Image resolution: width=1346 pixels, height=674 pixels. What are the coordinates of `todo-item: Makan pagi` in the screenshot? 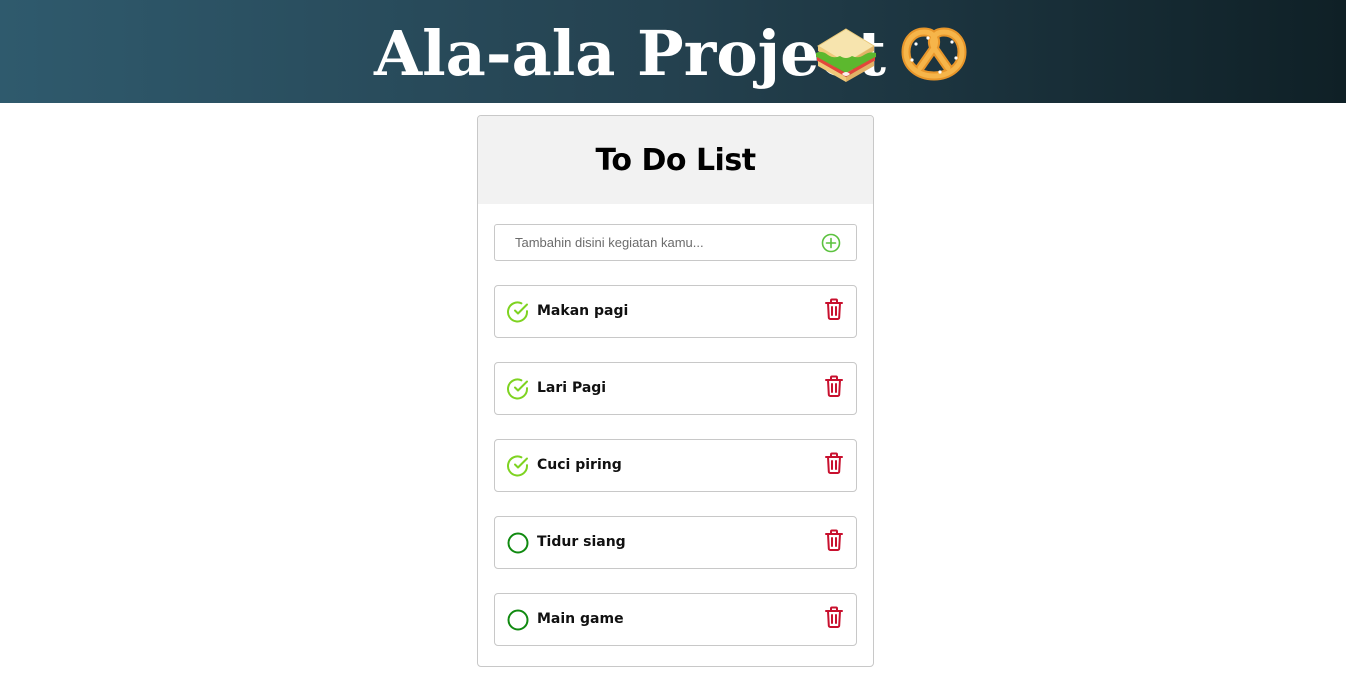 It's located at (675, 311).